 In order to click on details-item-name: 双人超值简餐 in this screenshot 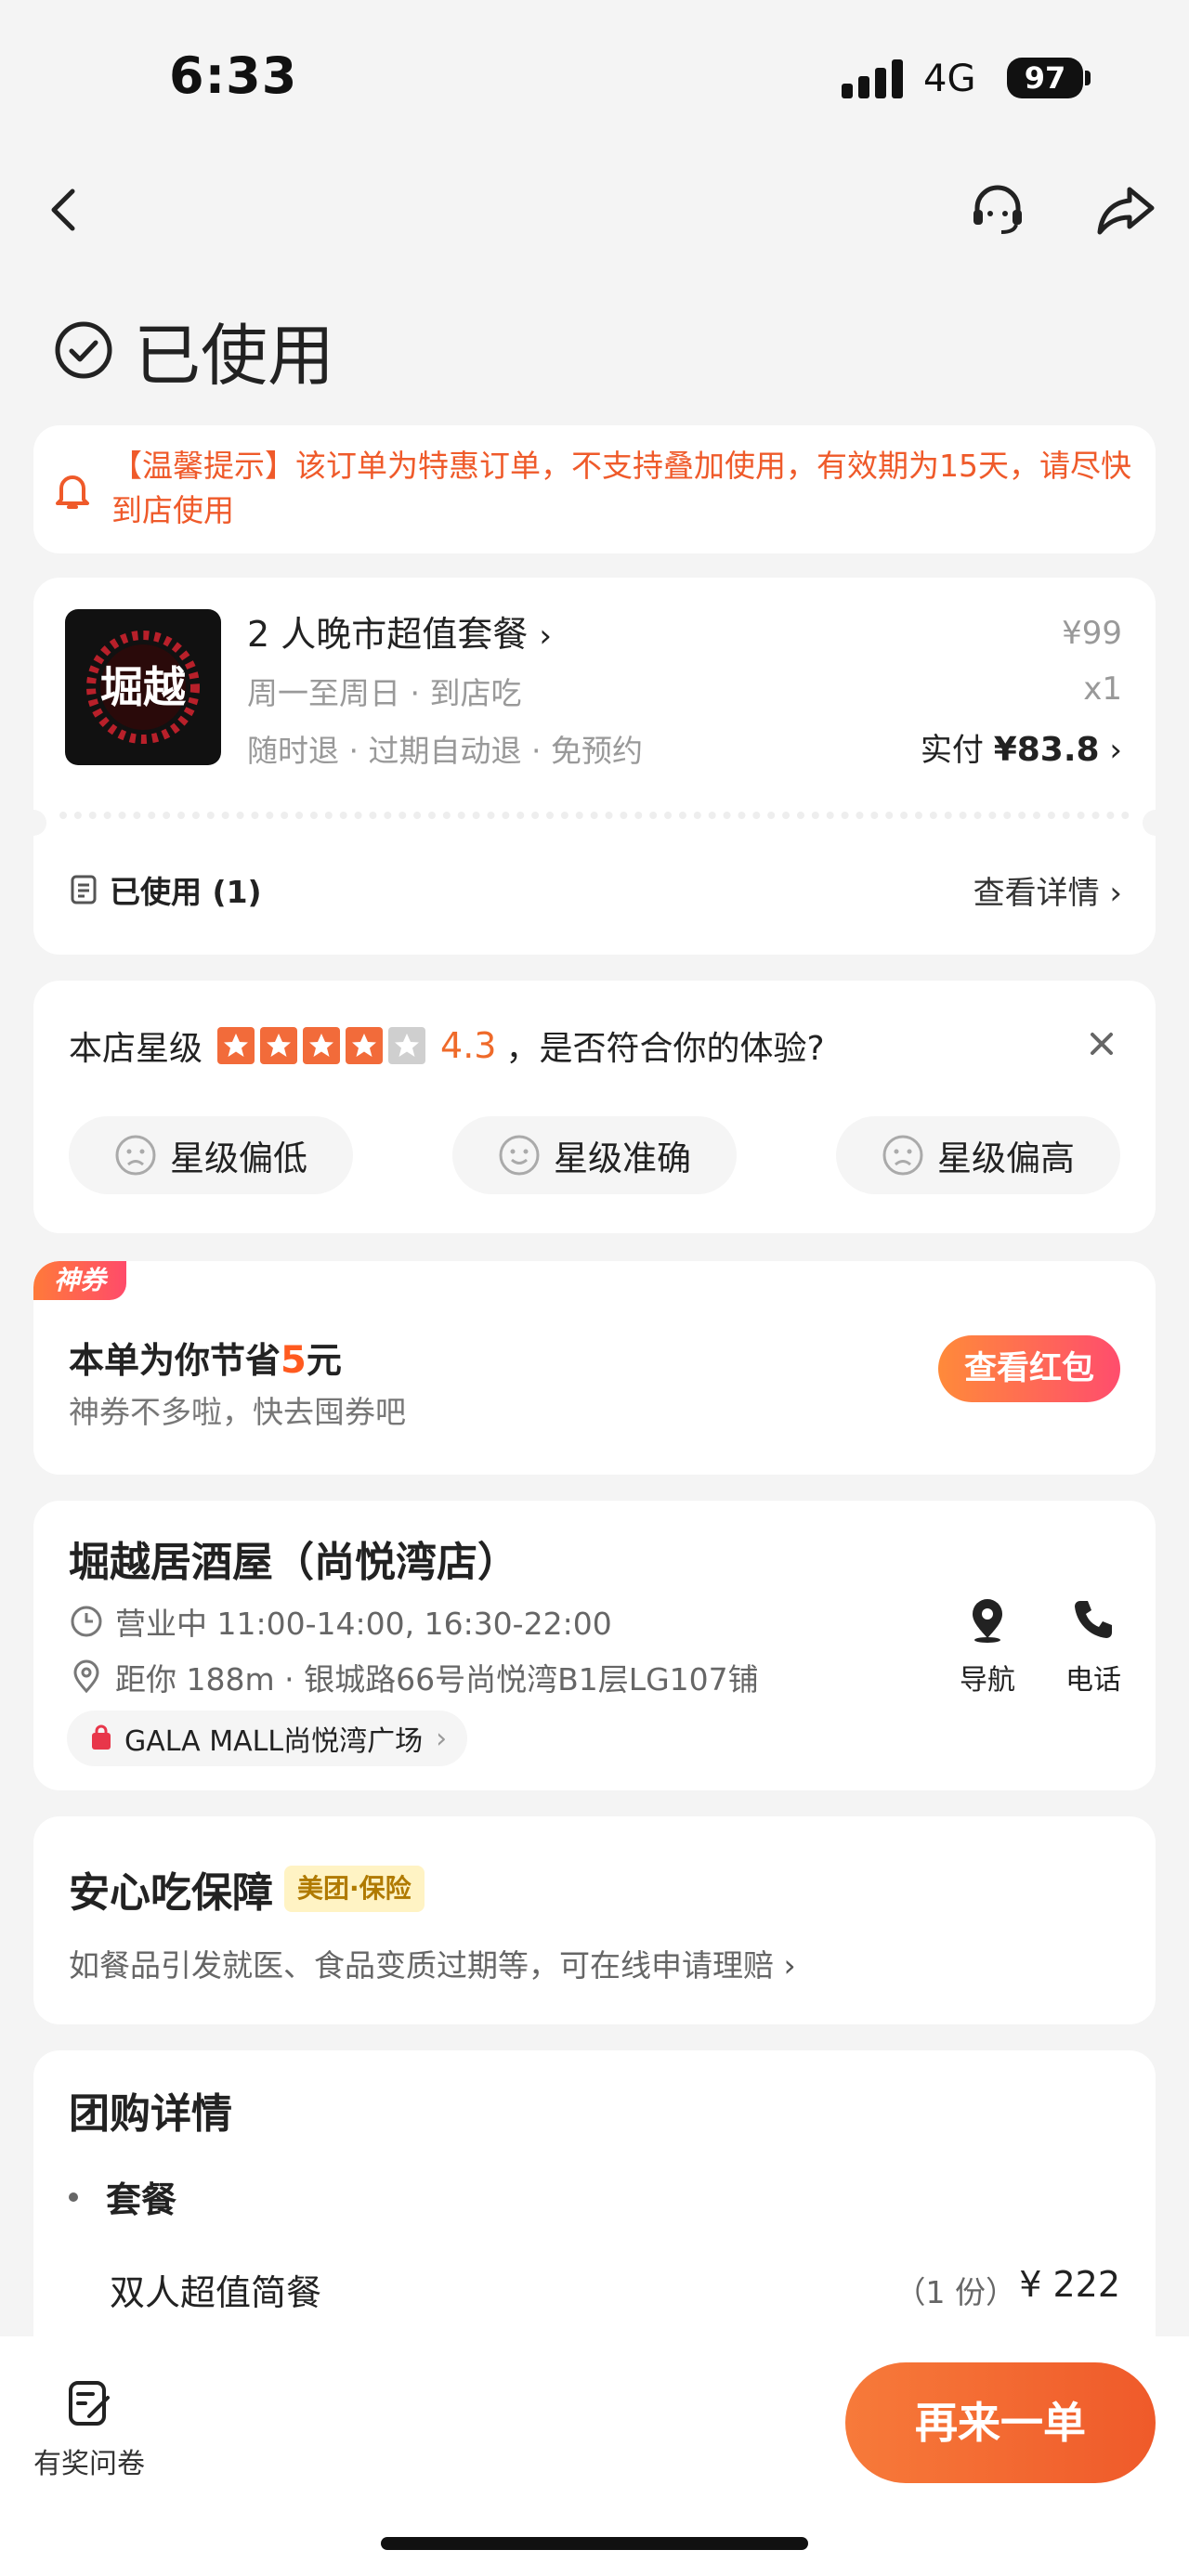, I will do `click(216, 2292)`.